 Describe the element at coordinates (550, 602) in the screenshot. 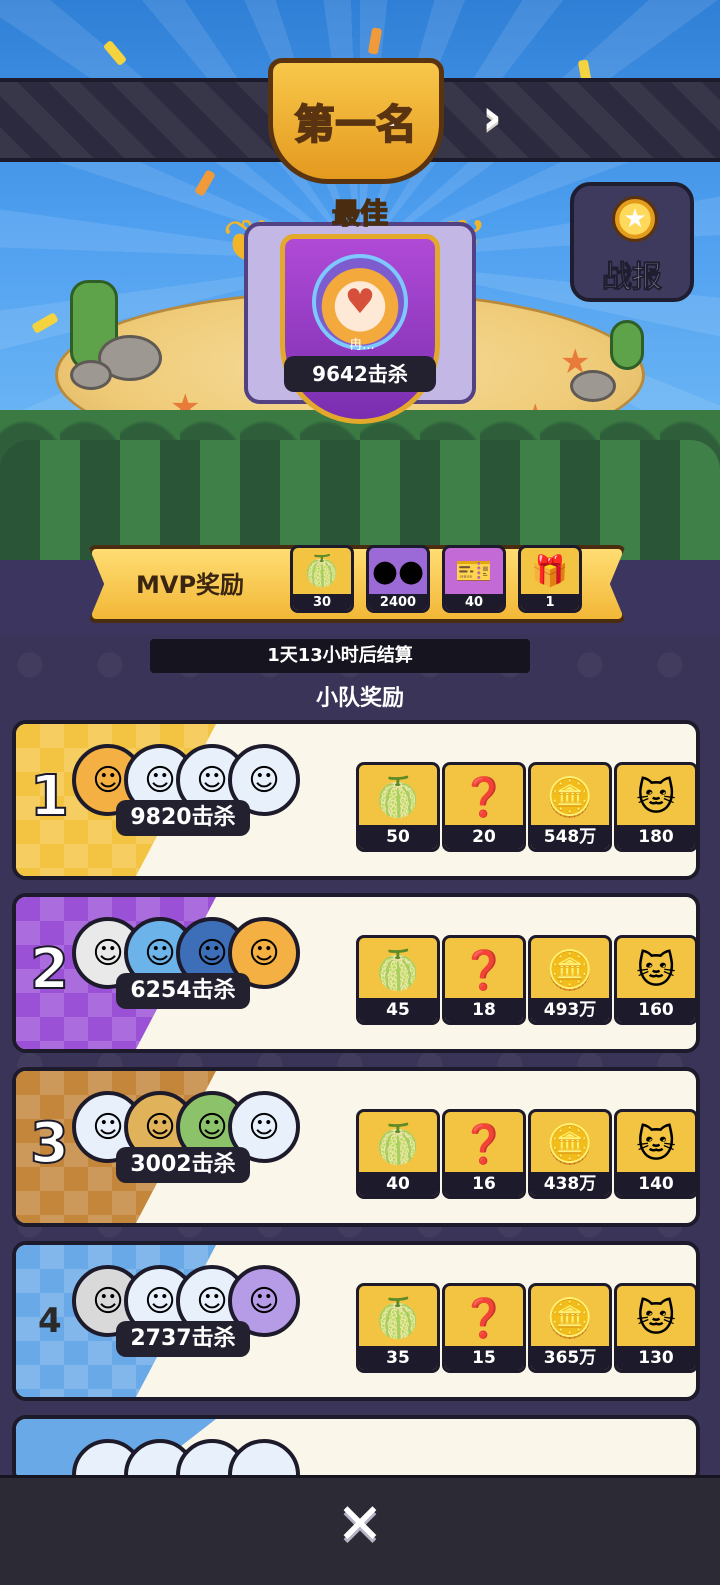

I see `reward-count: 1` at that location.